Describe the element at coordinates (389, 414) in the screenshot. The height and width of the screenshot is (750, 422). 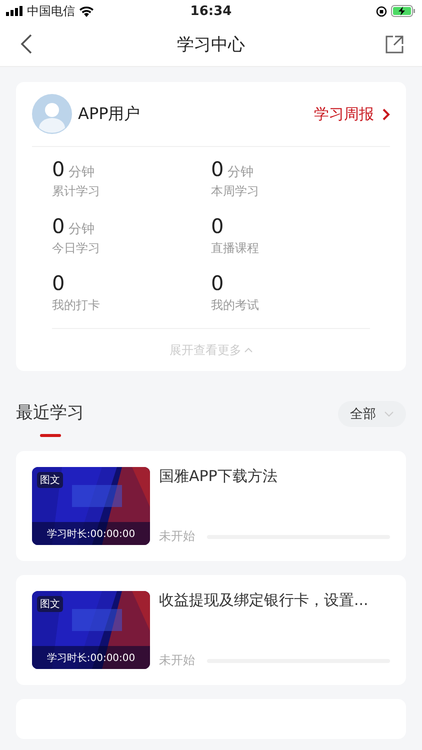
I see `chevron-down-icon` at that location.